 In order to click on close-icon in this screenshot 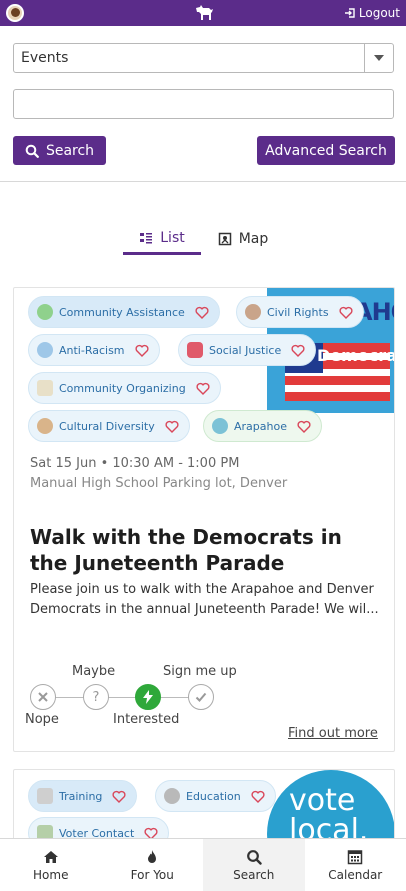, I will do `click(43, 697)`.